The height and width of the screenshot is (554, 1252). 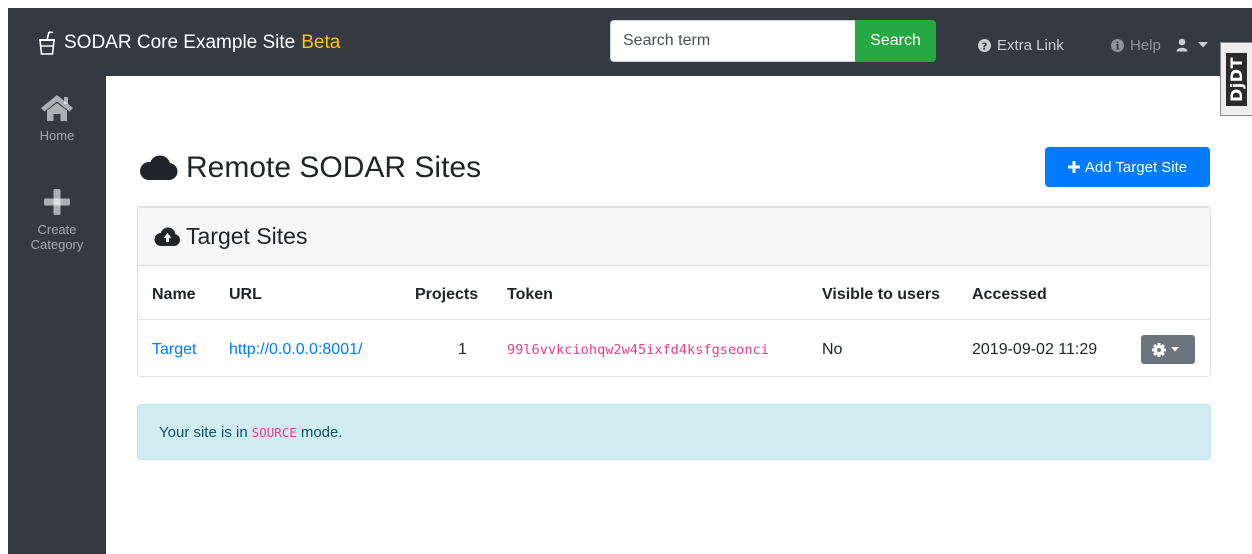 What do you see at coordinates (321, 42) in the screenshot?
I see `beta-badge: Beta` at bounding box center [321, 42].